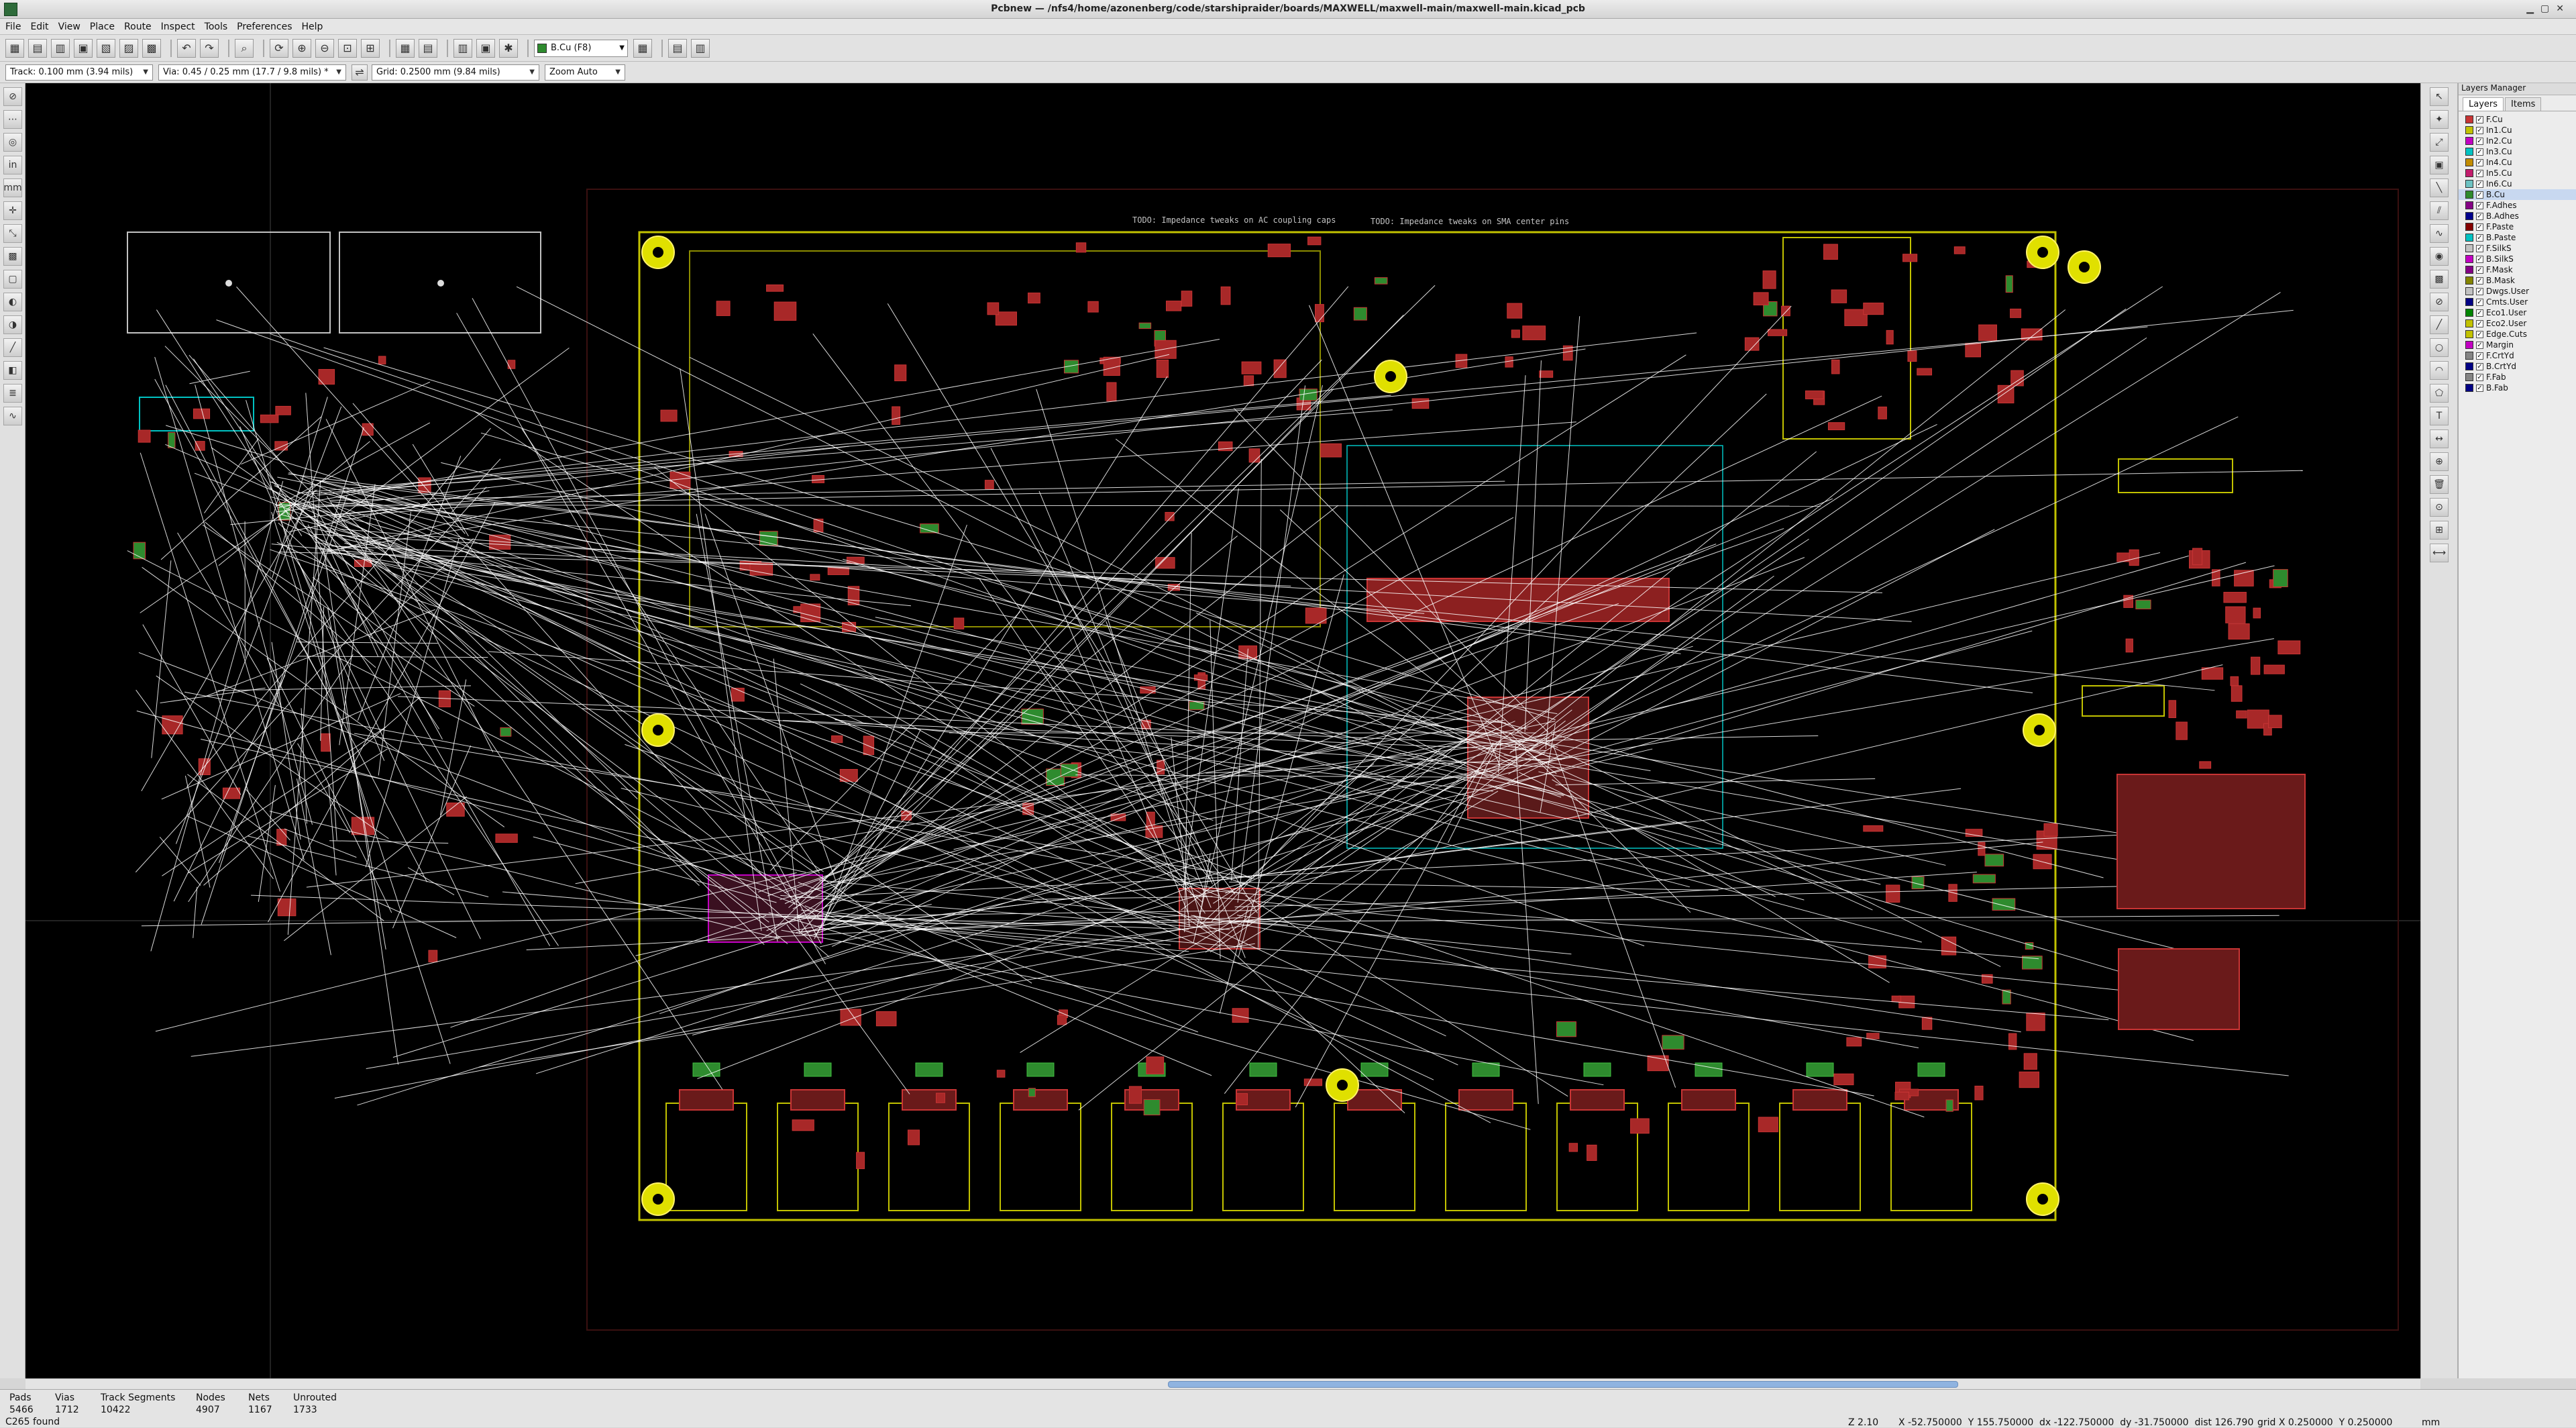  I want to click on tab-layers: Layers, so click(2483, 104).